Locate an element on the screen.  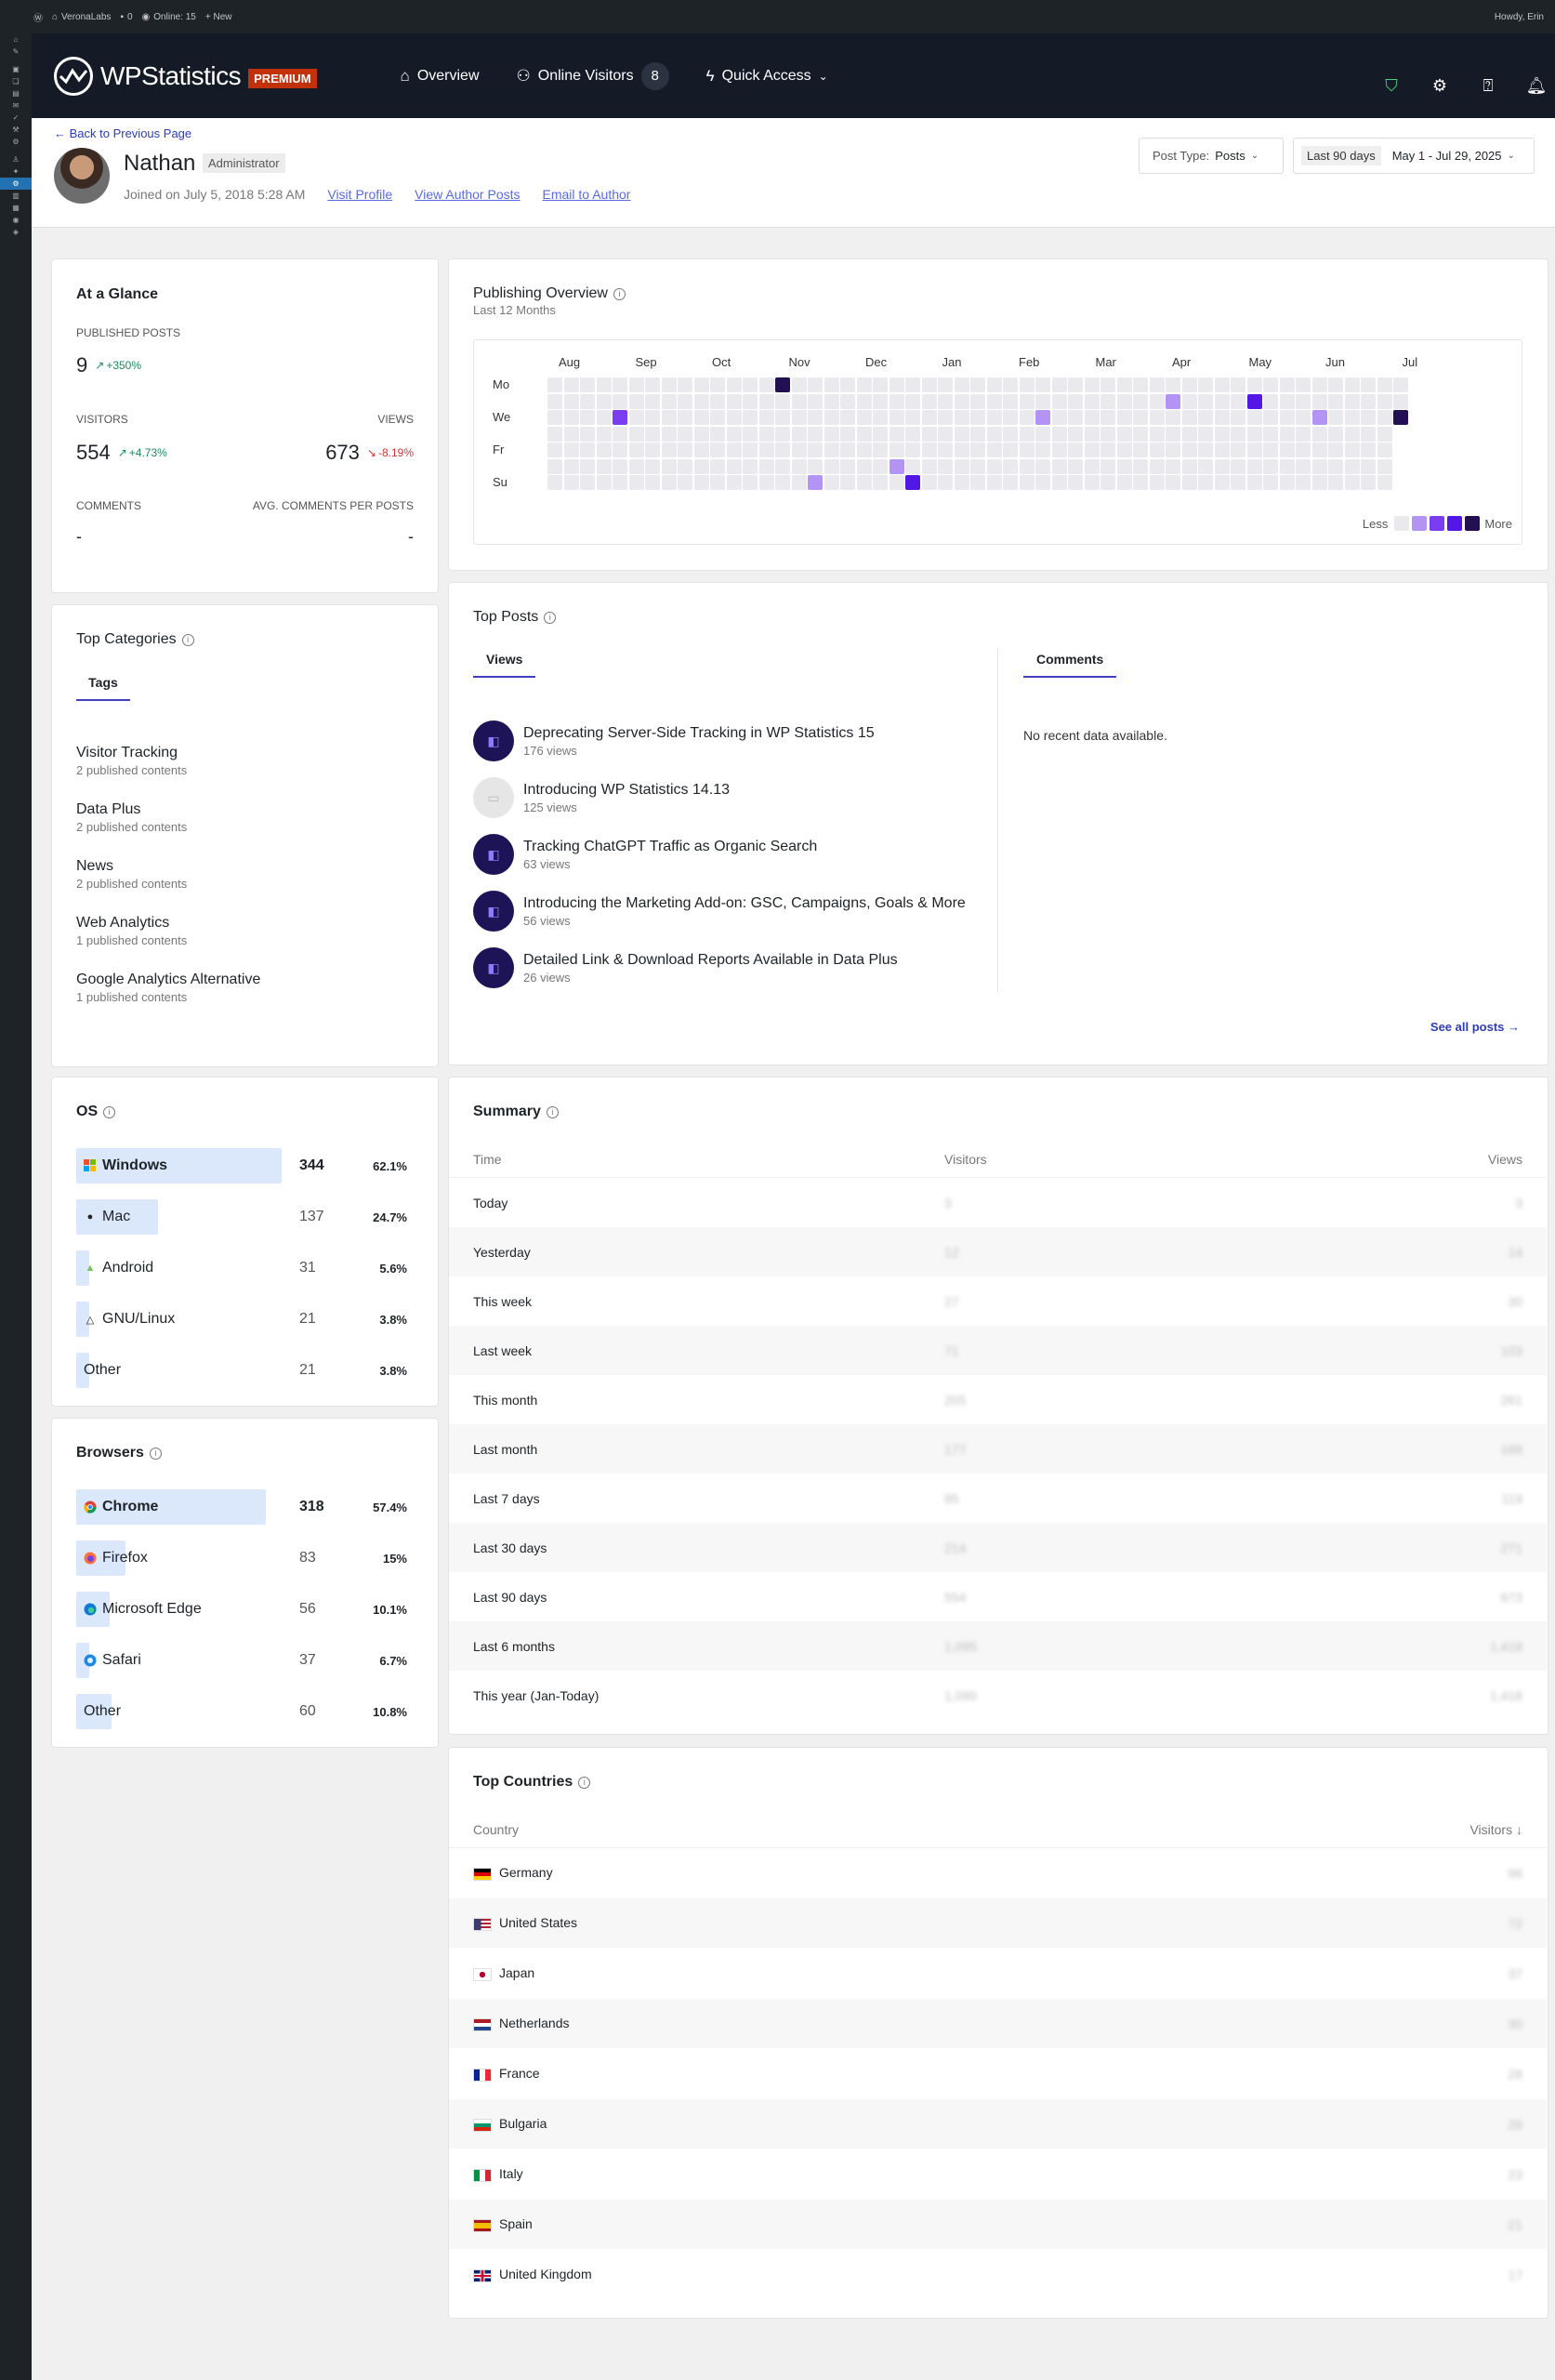
nav-quick-access: ϟ Quick Access ⌄ is located at coordinates (767, 76).